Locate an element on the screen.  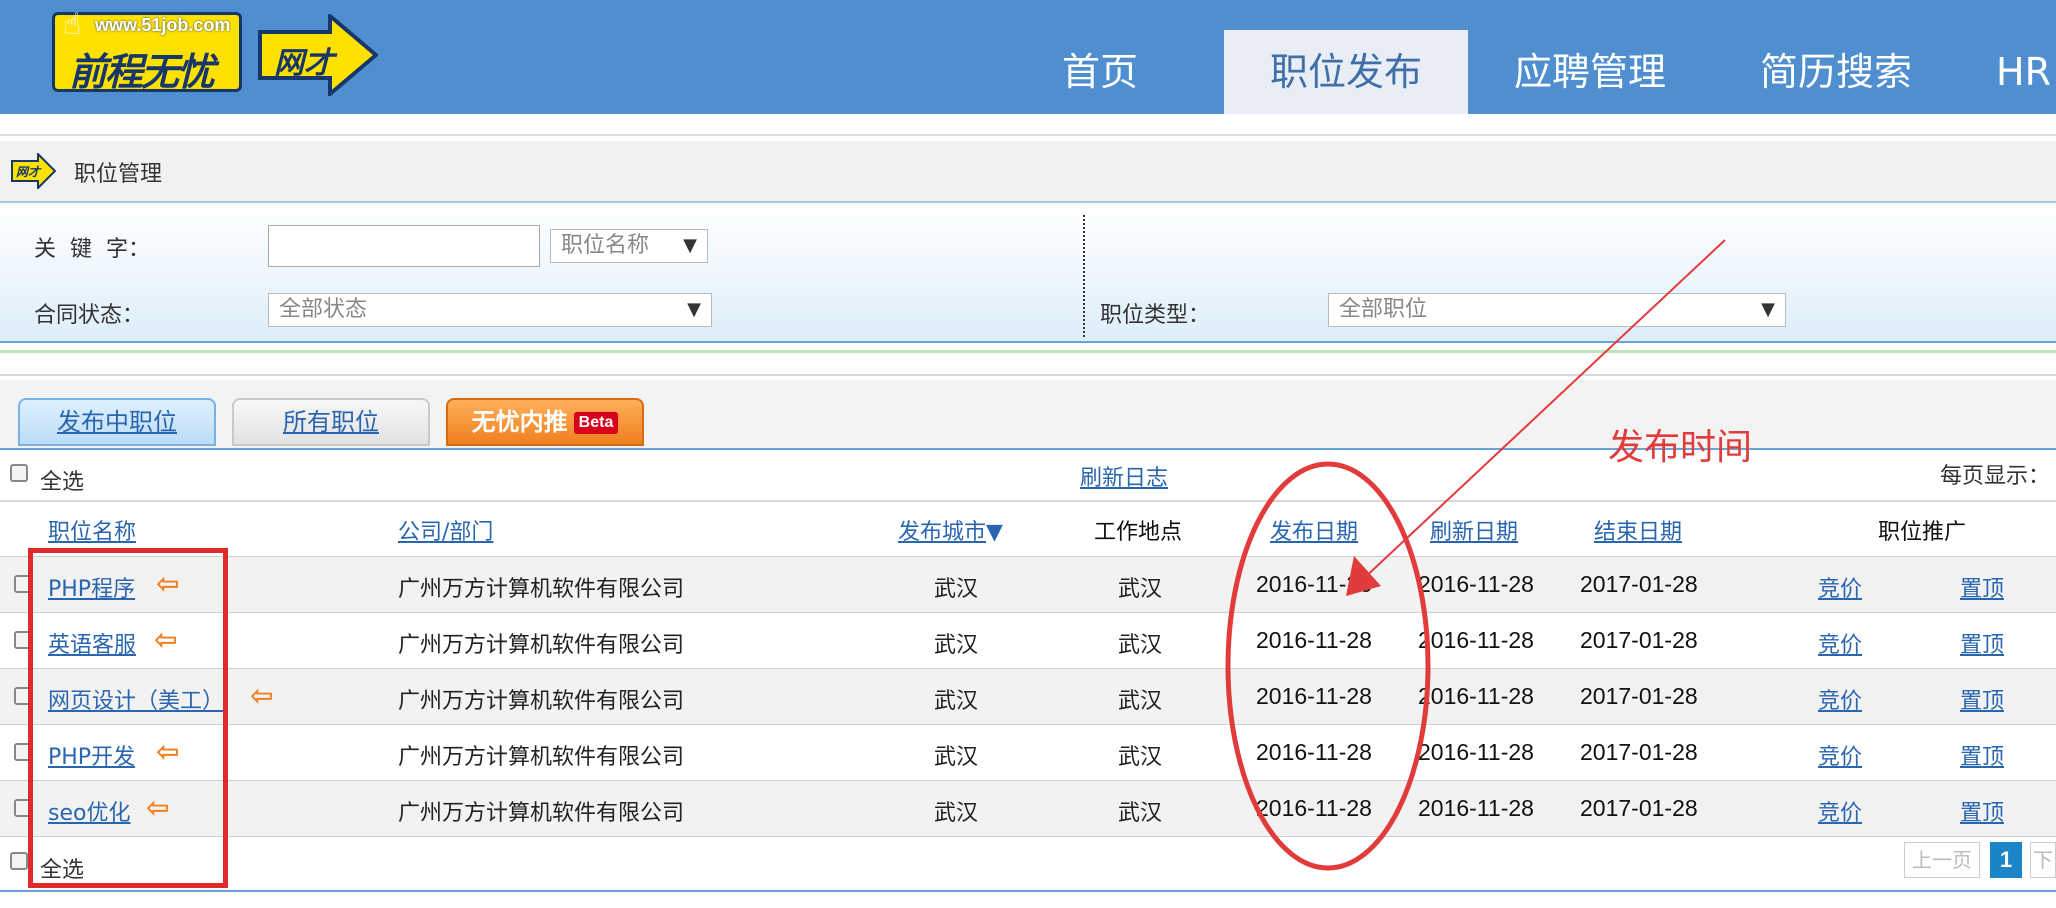
filter-divider is located at coordinates (1084, 276).